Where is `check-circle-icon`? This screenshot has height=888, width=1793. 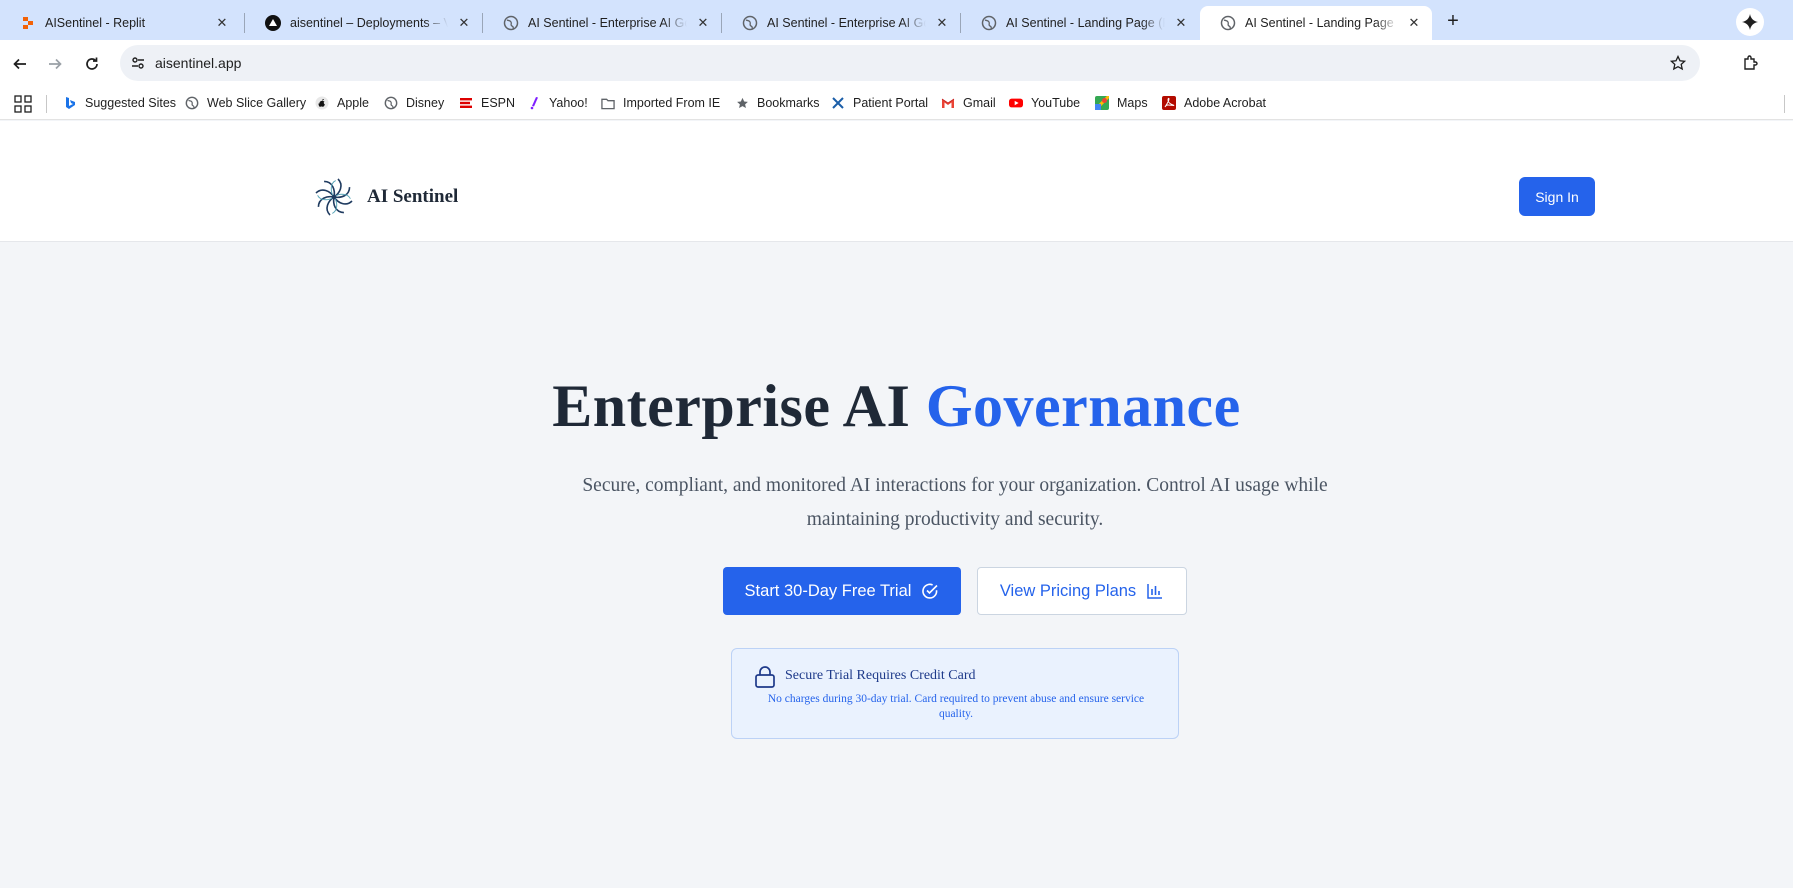 check-circle-icon is located at coordinates (930, 591).